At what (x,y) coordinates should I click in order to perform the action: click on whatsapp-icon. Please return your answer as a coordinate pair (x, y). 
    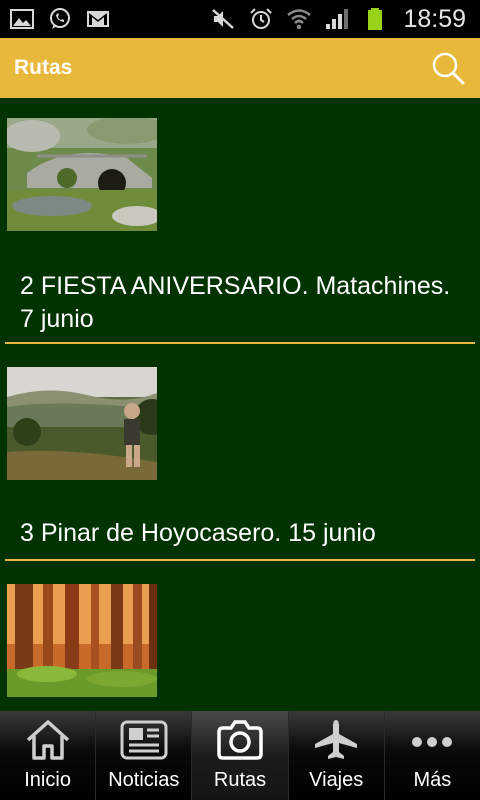
    Looking at the image, I should click on (60, 19).